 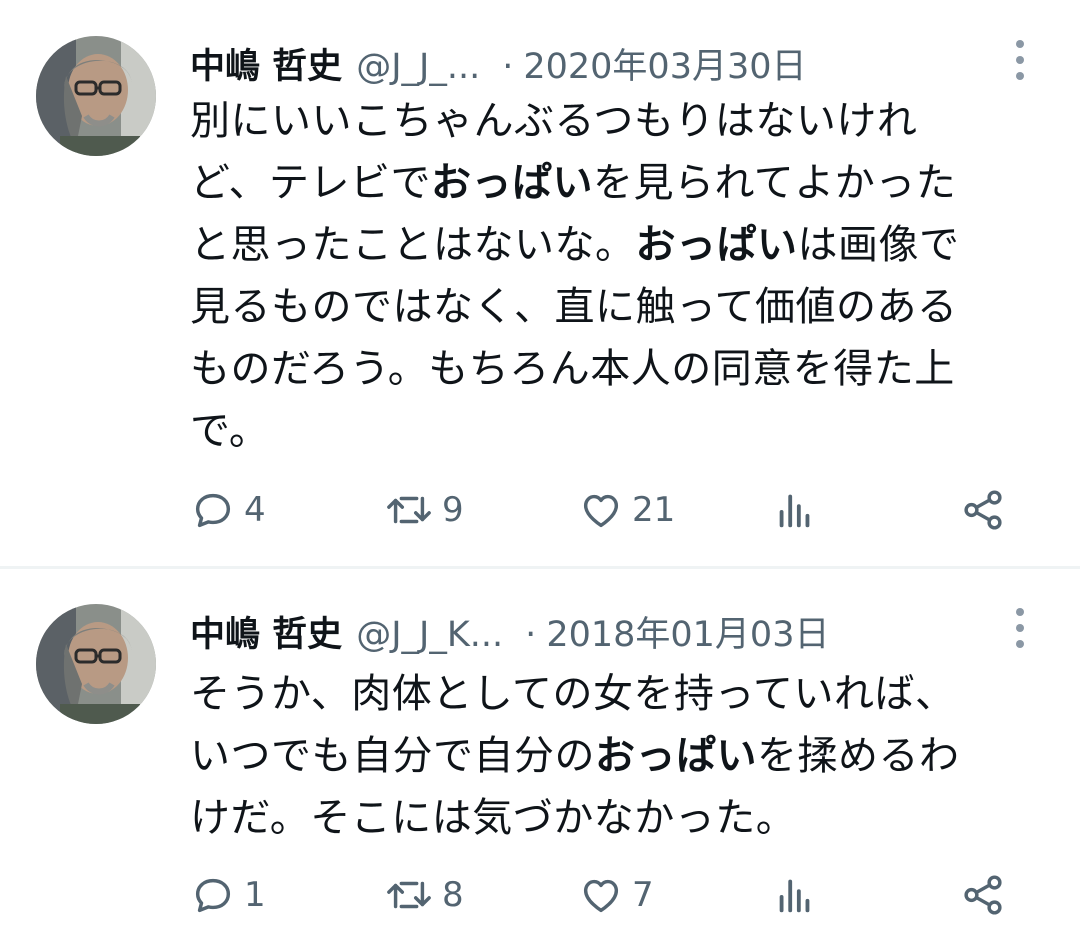 I want to click on text-segment: 別にいいこちゃんぶるつもりはないけれ, so click(x=554, y=121).